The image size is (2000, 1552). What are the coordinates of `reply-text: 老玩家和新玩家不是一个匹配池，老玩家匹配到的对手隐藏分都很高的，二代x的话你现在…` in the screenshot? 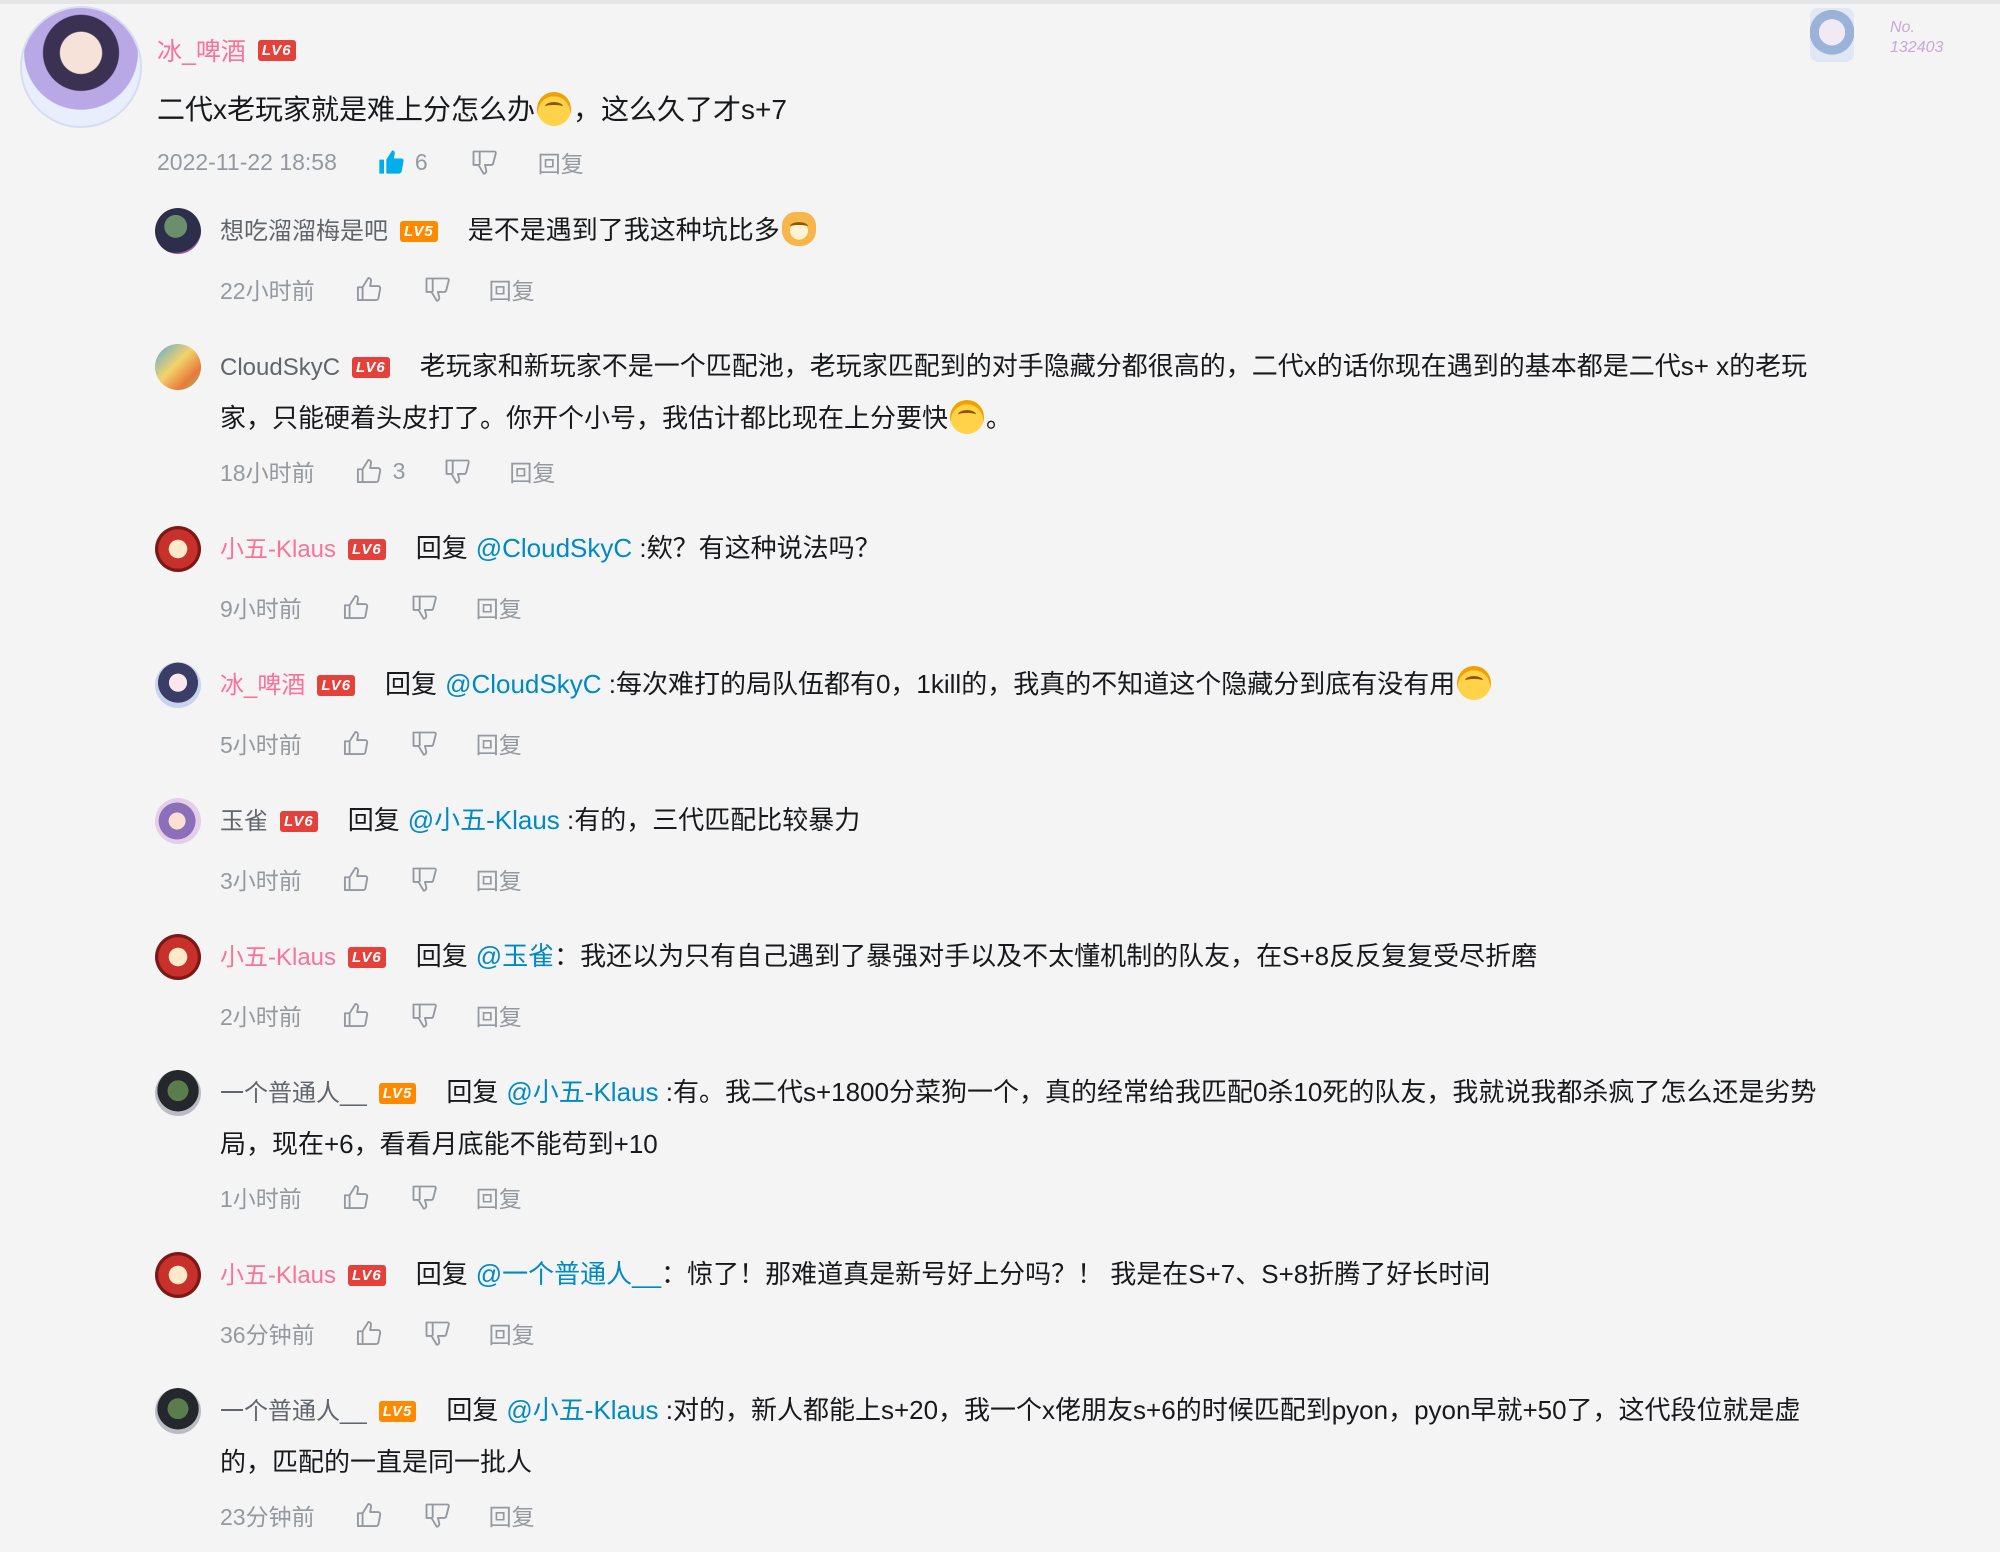 It's located at (1113, 366).